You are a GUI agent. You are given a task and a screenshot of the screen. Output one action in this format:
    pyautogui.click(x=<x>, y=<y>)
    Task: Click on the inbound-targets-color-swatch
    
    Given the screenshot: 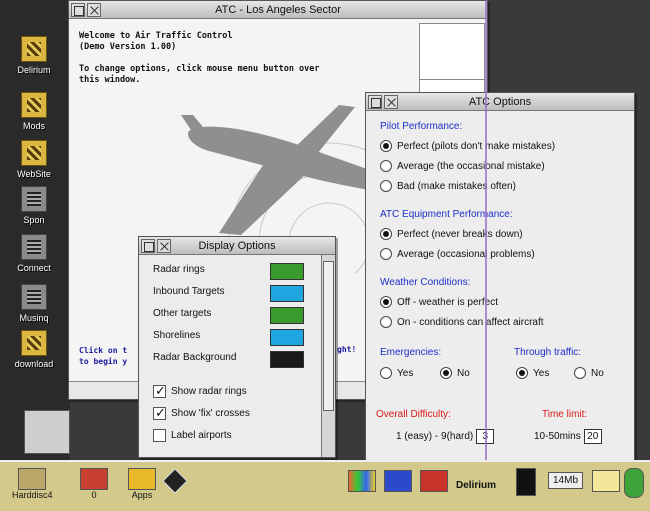 What is the action you would take?
    pyautogui.click(x=287, y=293)
    